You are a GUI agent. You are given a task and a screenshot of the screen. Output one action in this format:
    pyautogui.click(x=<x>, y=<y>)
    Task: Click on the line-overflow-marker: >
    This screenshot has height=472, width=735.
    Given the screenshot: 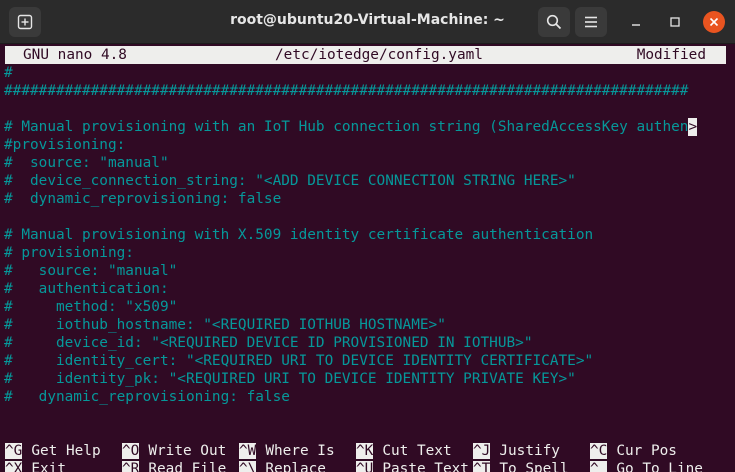 What is the action you would take?
    pyautogui.click(x=693, y=127)
    